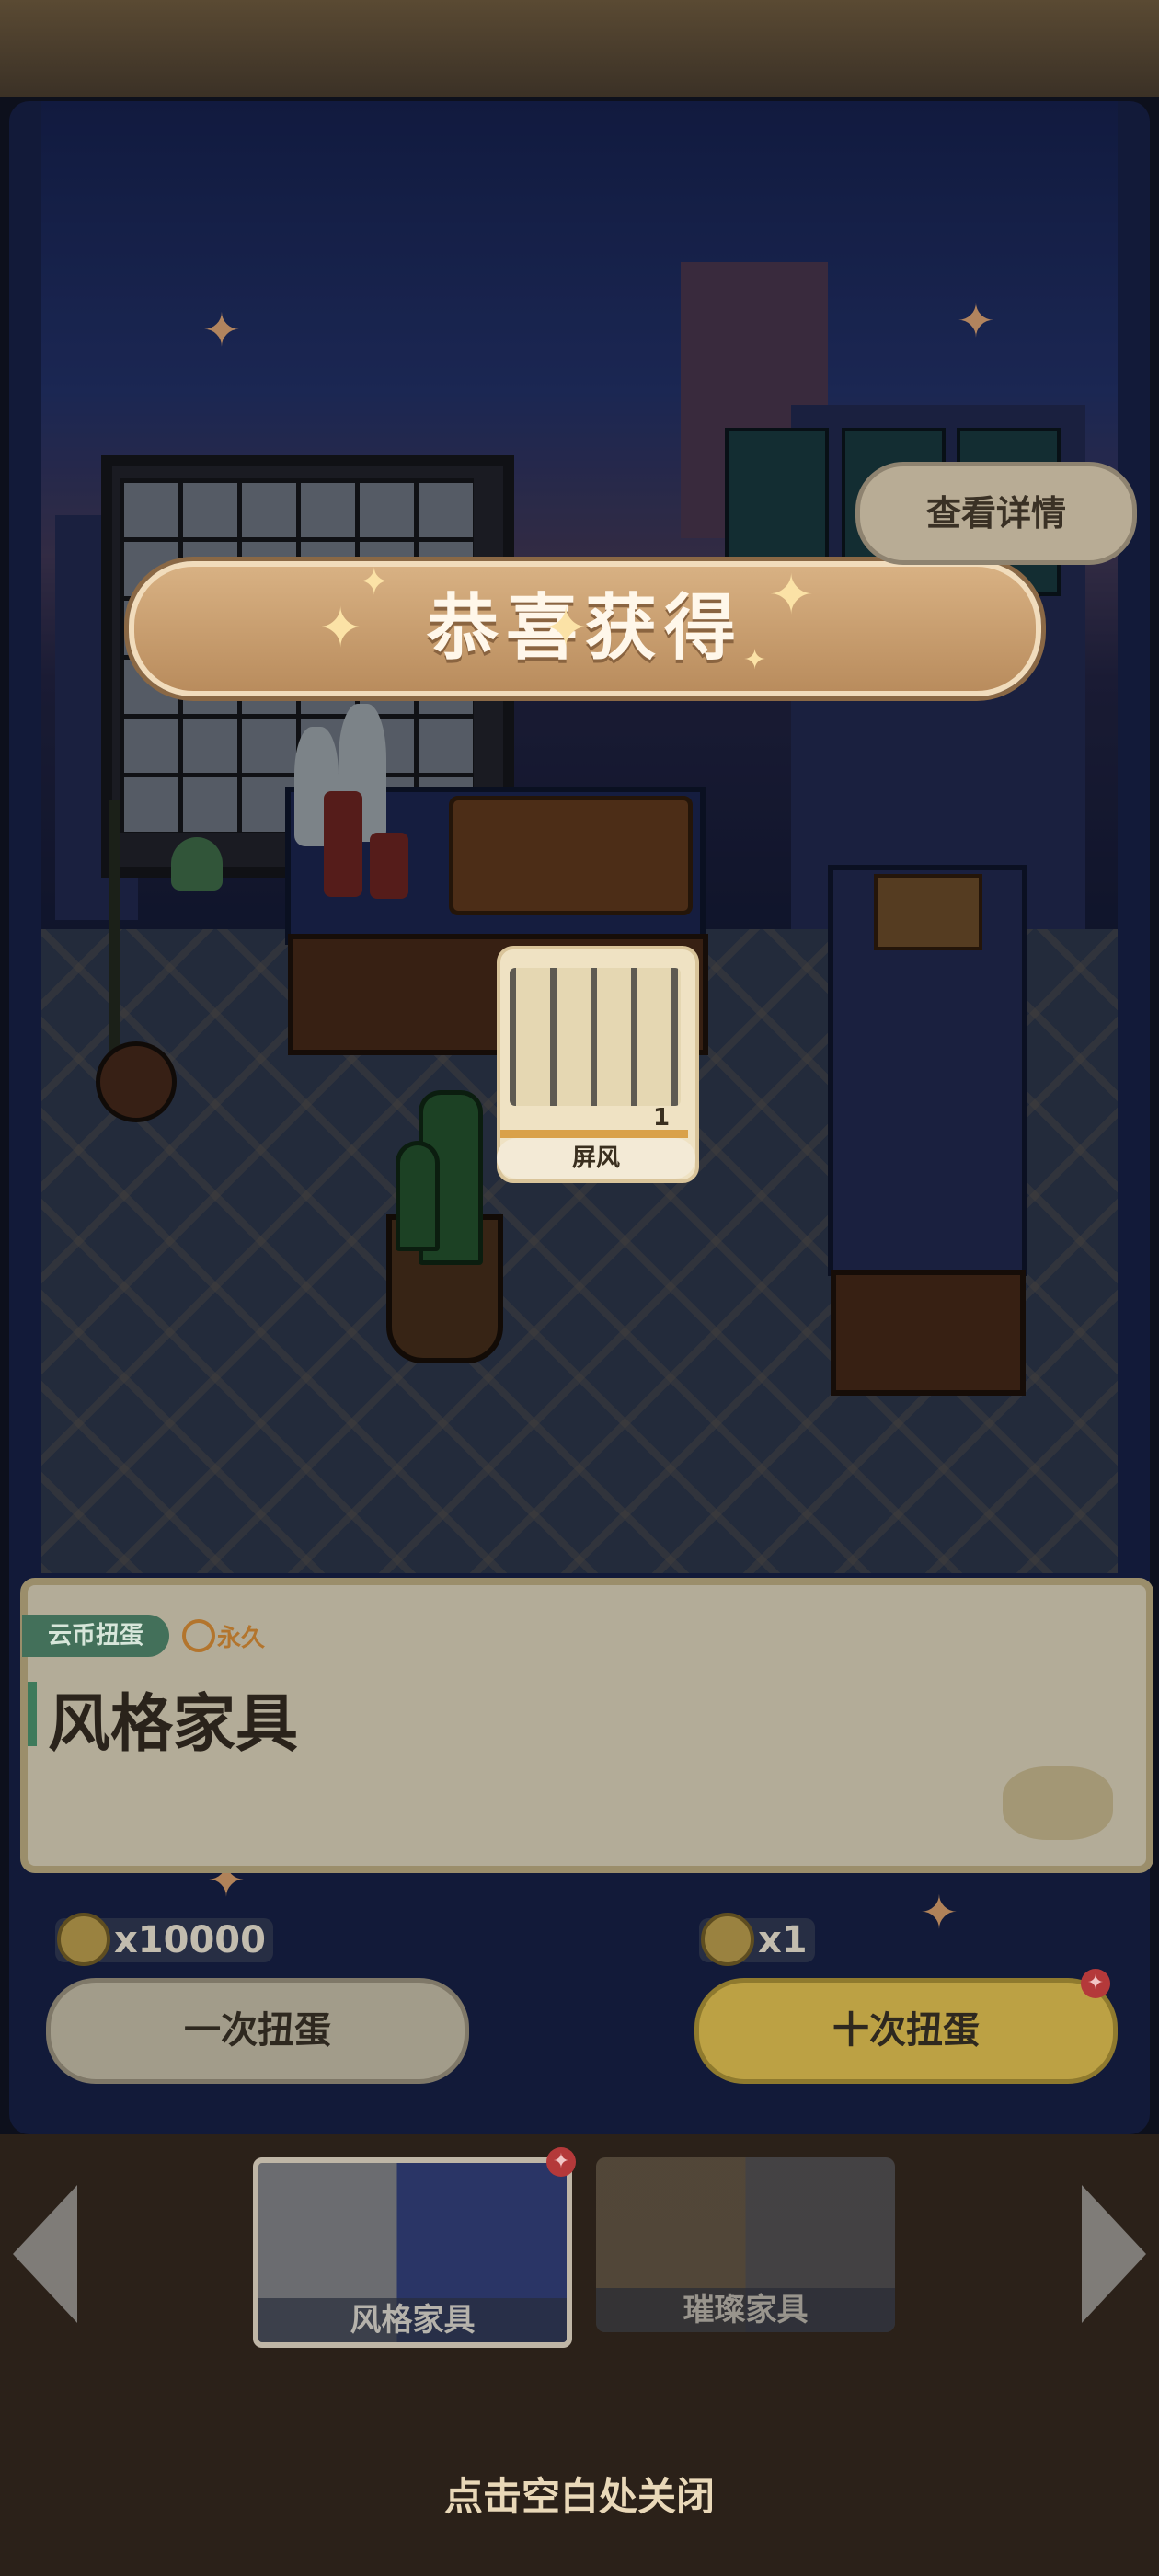 The height and width of the screenshot is (2576, 1159). Describe the element at coordinates (579, 48) in the screenshot. I see `top-bar` at that location.